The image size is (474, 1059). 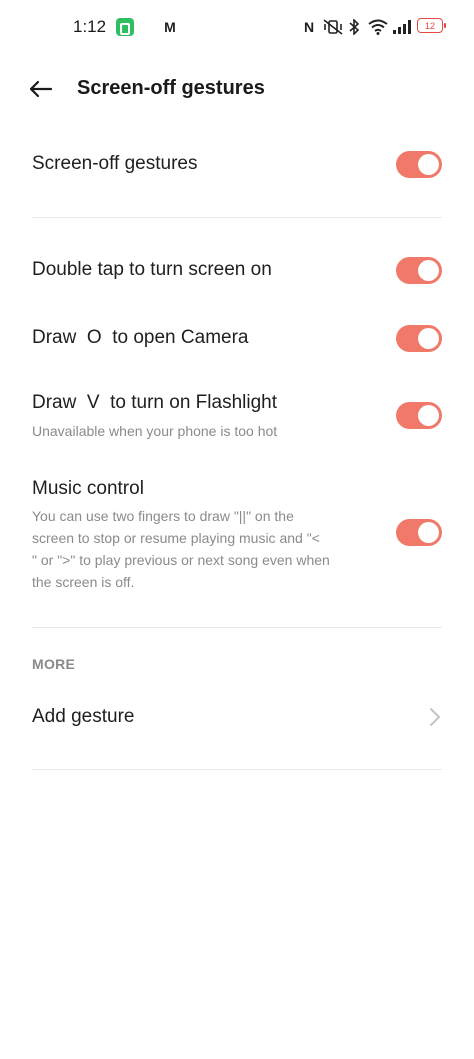 What do you see at coordinates (237, 27) in the screenshot?
I see `status-bar: 1:12 M N 12` at bounding box center [237, 27].